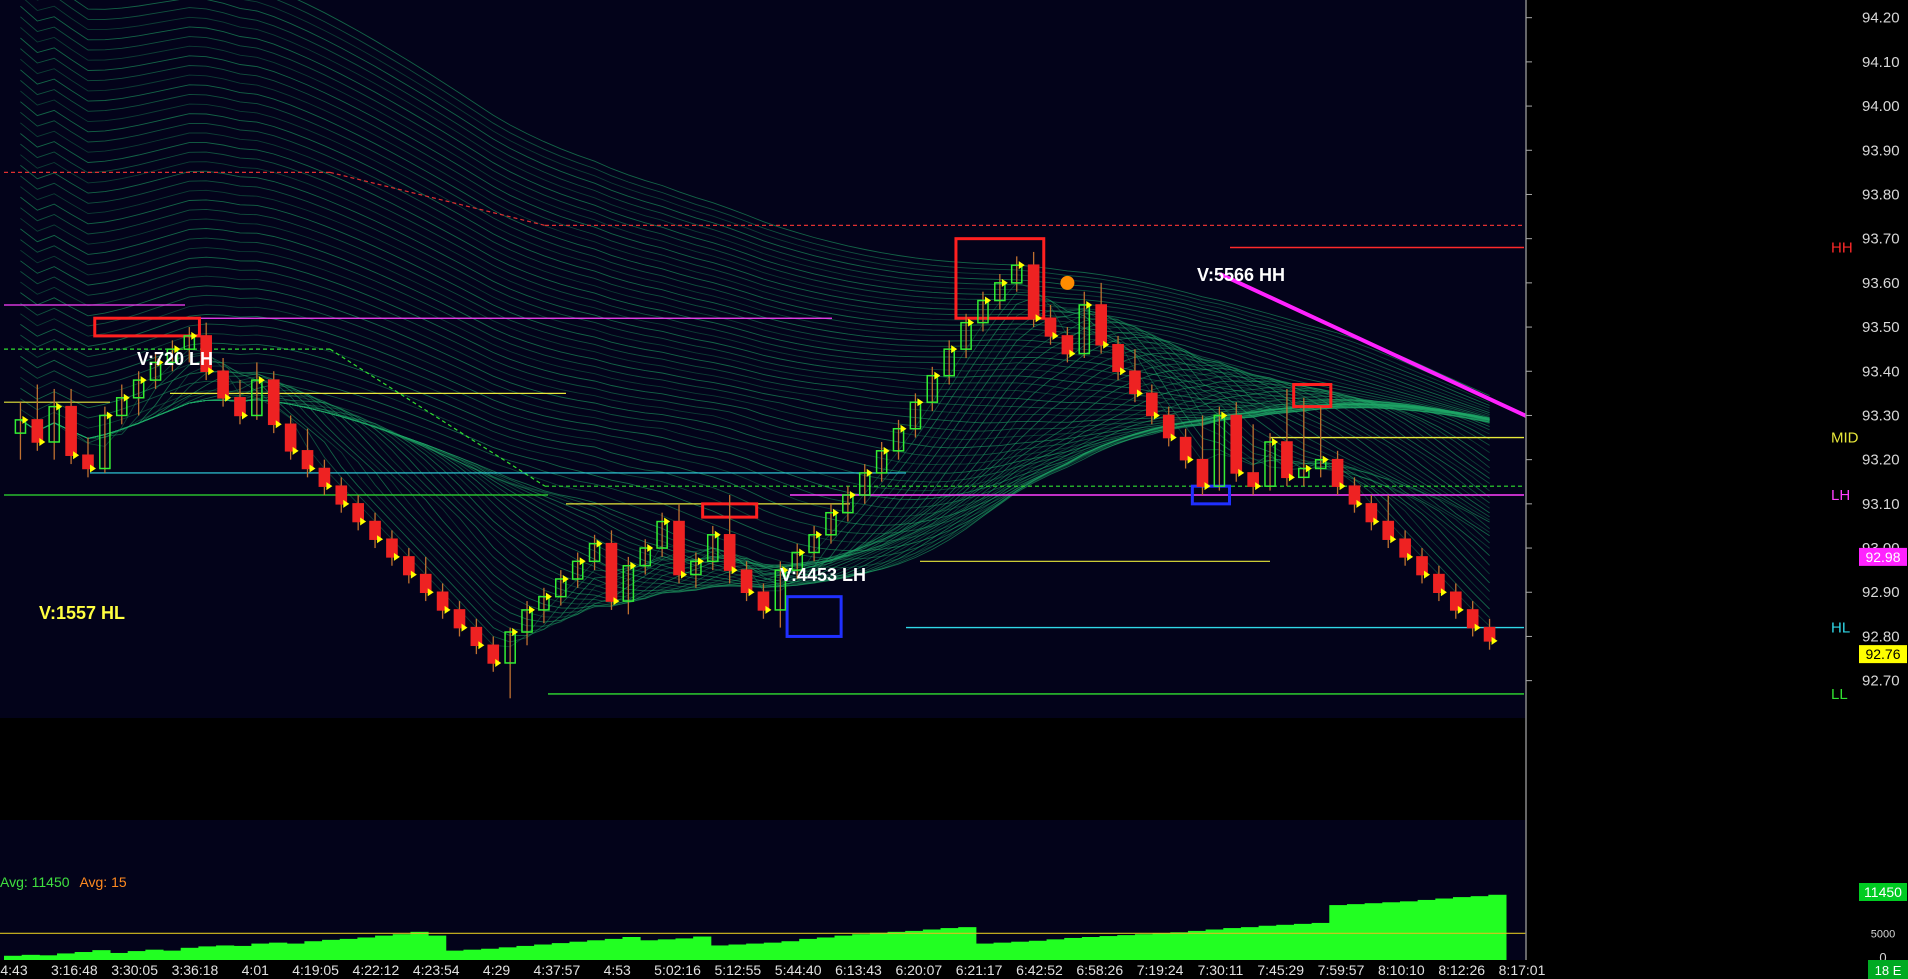 This screenshot has height=979, width=1908. What do you see at coordinates (979, 970) in the screenshot?
I see `time-tick-label: 6:21:17` at bounding box center [979, 970].